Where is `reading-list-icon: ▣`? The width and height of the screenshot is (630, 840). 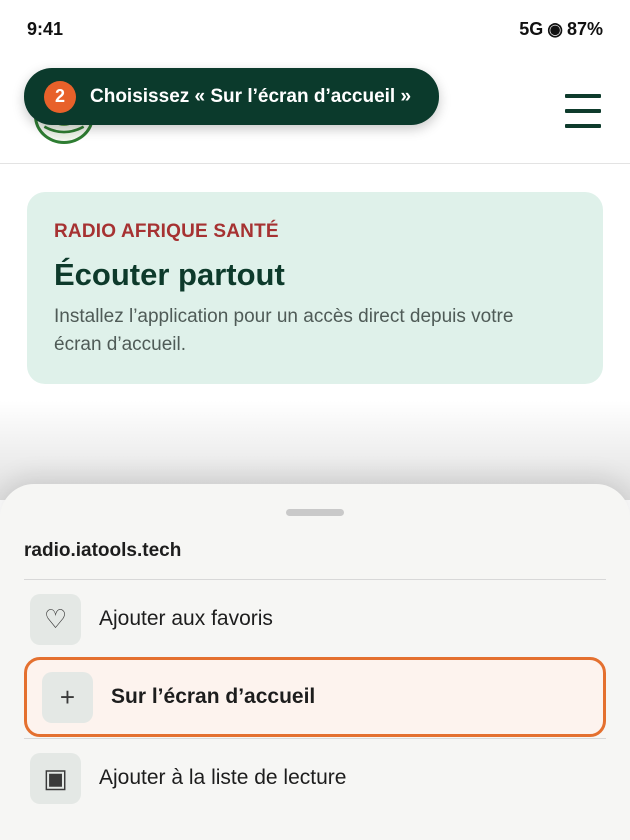 reading-list-icon: ▣ is located at coordinates (55, 778).